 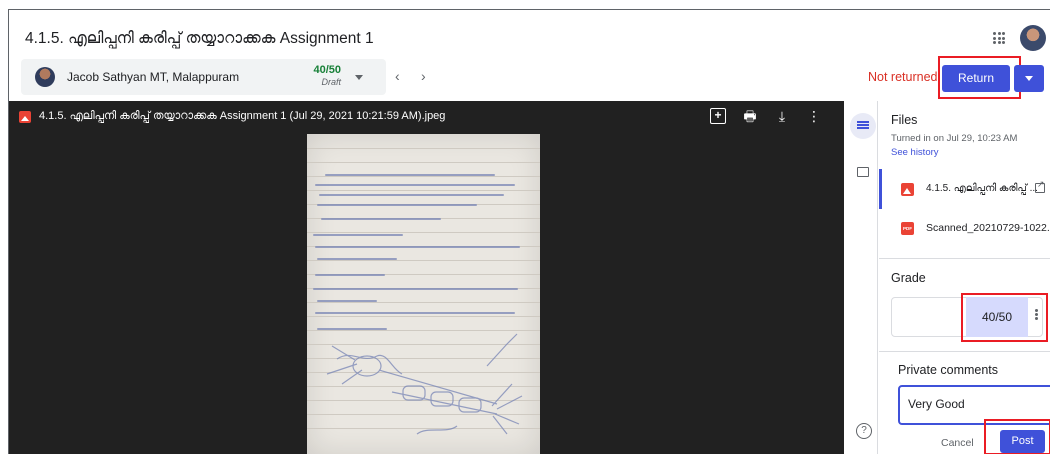 I want to click on student-score: 40/50 Draft, so click(x=321, y=75).